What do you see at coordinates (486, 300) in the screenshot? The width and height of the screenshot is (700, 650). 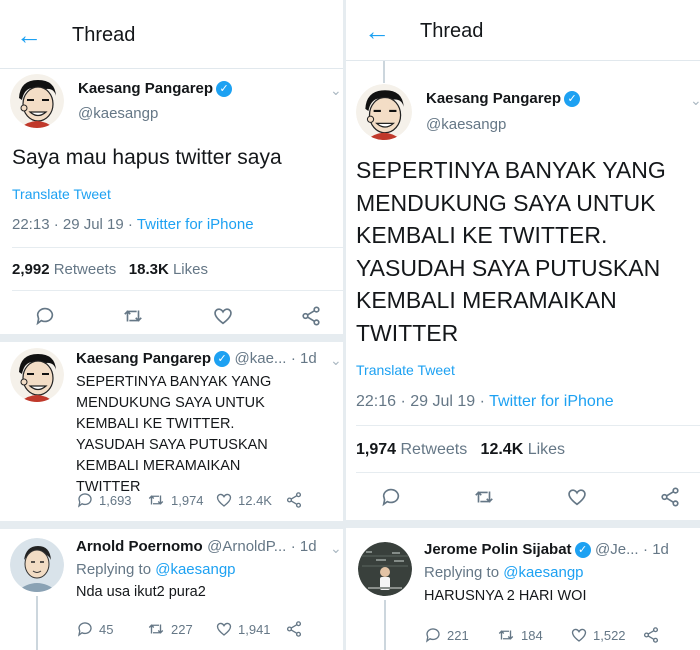 I see `tweet-text-line: KEMBALI MERAMAIKAN` at bounding box center [486, 300].